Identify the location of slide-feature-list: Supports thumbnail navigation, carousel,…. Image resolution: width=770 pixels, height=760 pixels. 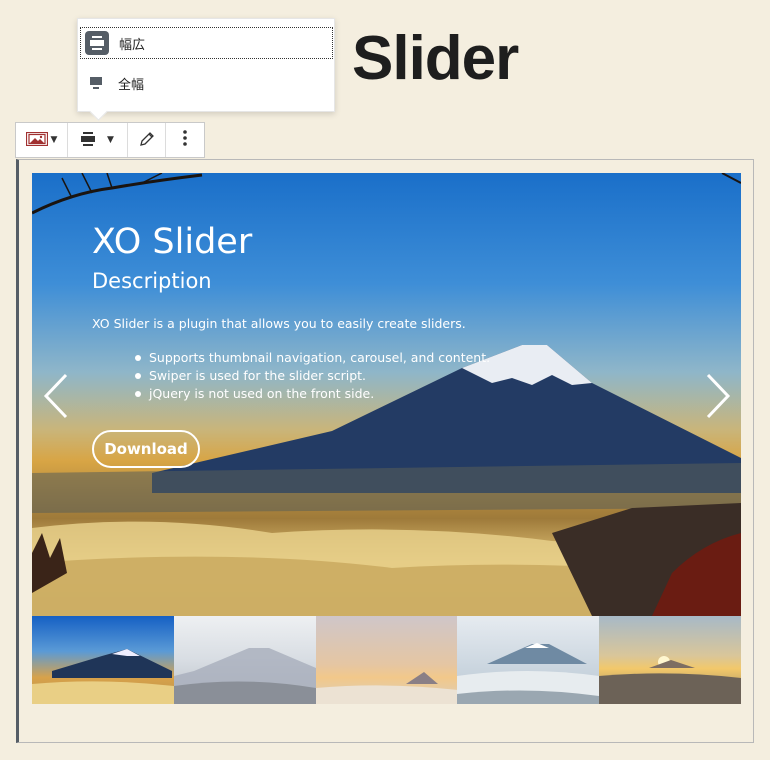
(291, 376).